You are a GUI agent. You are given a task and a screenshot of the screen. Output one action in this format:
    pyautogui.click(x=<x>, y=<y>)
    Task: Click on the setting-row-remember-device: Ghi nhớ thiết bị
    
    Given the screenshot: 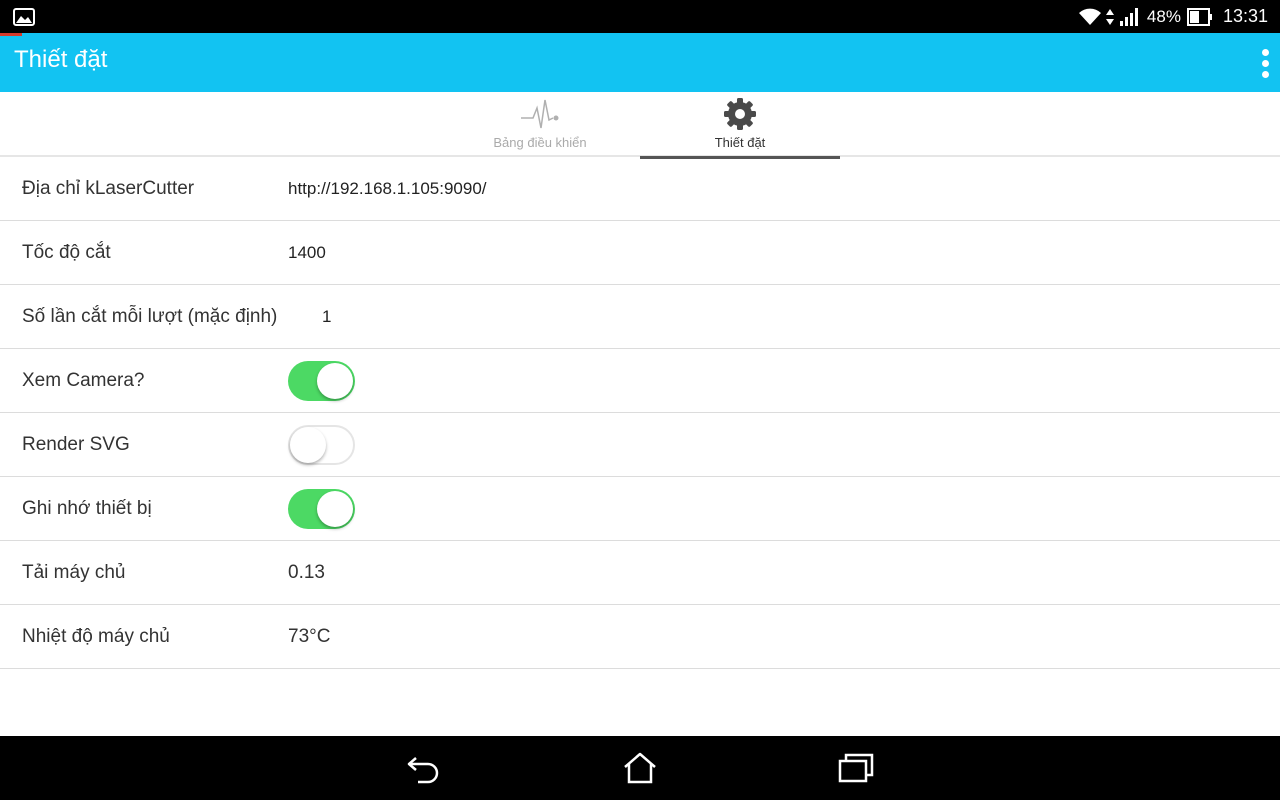 What is the action you would take?
    pyautogui.click(x=640, y=509)
    